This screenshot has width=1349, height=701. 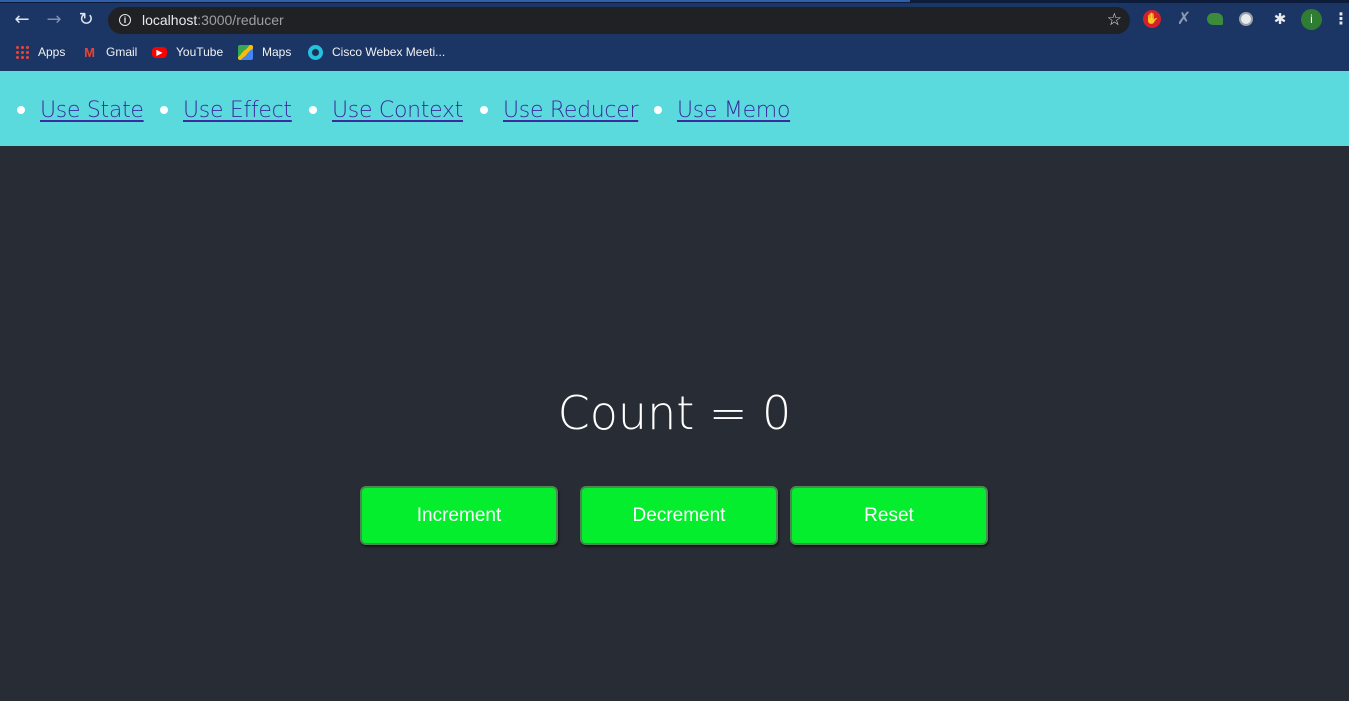 I want to click on bookmark-label: Apps, so click(x=52, y=52).